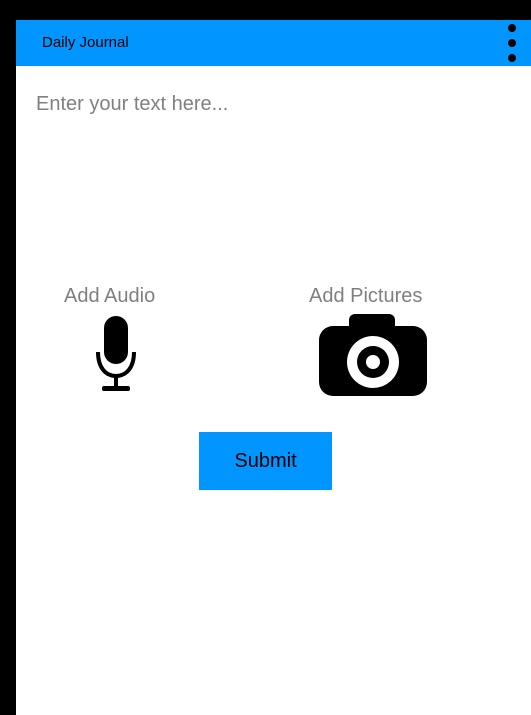 This screenshot has width=531, height=715. Describe the element at coordinates (116, 388) in the screenshot. I see `microphone-base` at that location.